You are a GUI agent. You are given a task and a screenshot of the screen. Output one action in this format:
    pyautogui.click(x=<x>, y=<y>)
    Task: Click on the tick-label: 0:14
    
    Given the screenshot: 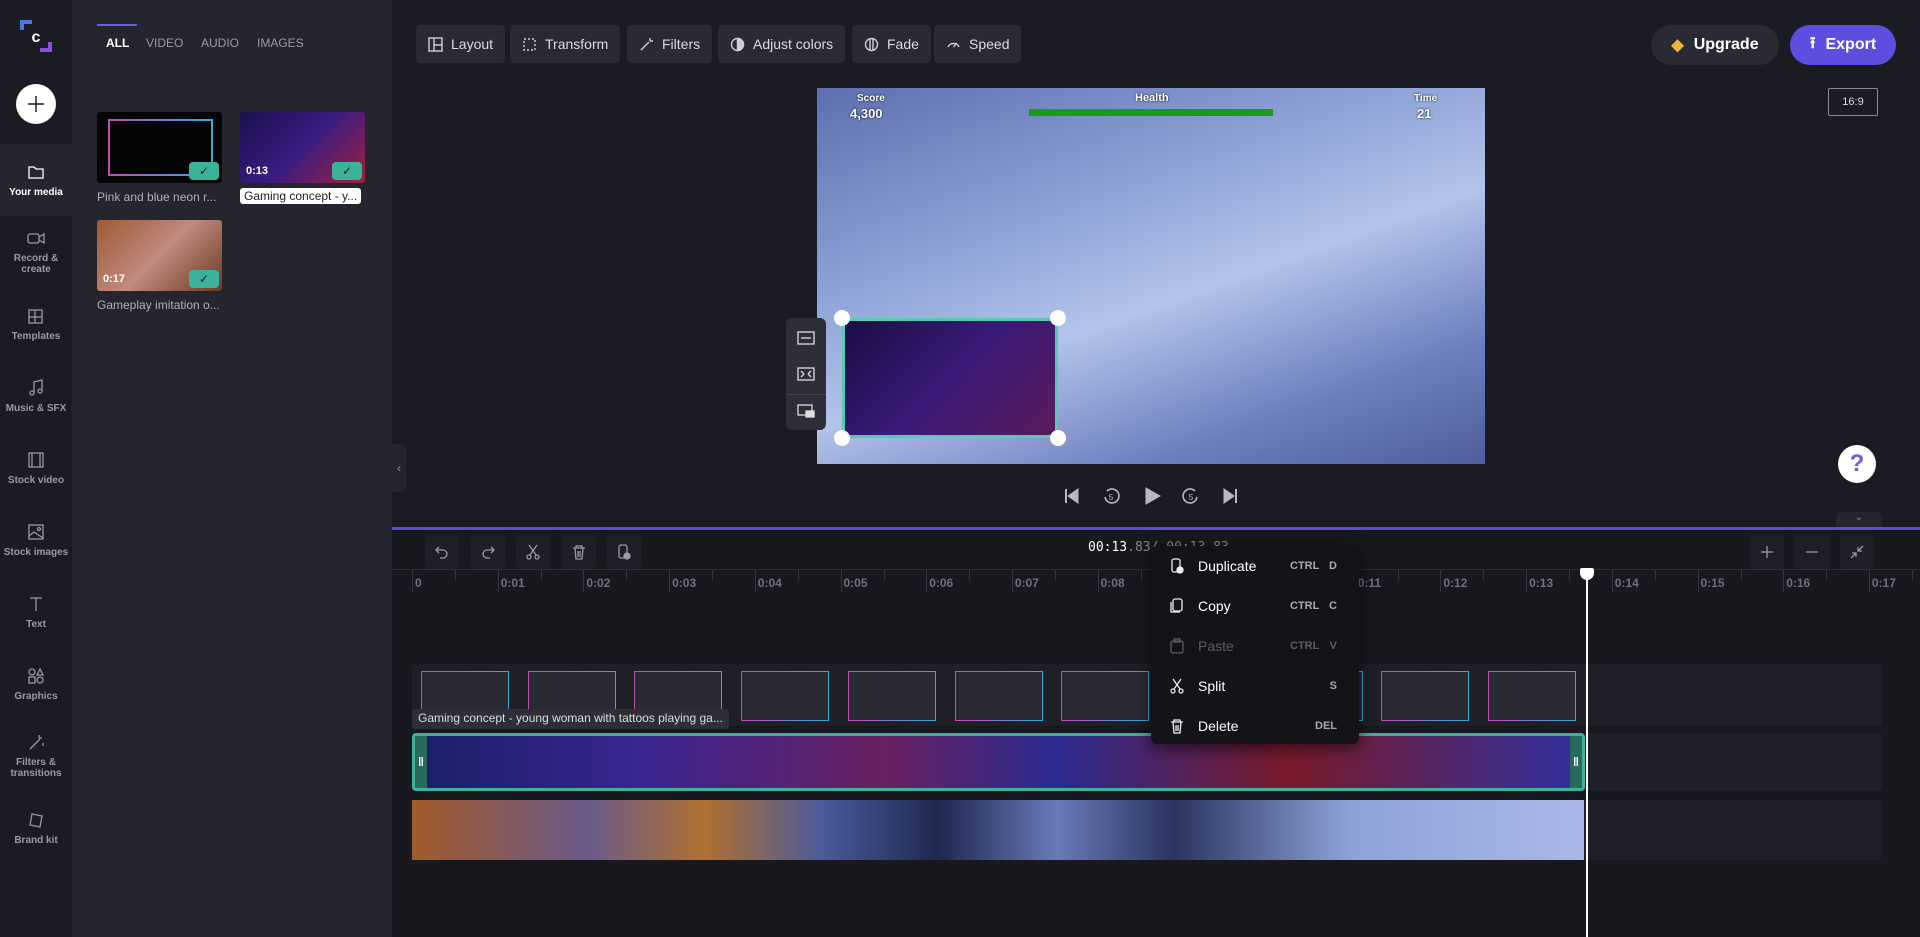 What is the action you would take?
    pyautogui.click(x=1626, y=583)
    